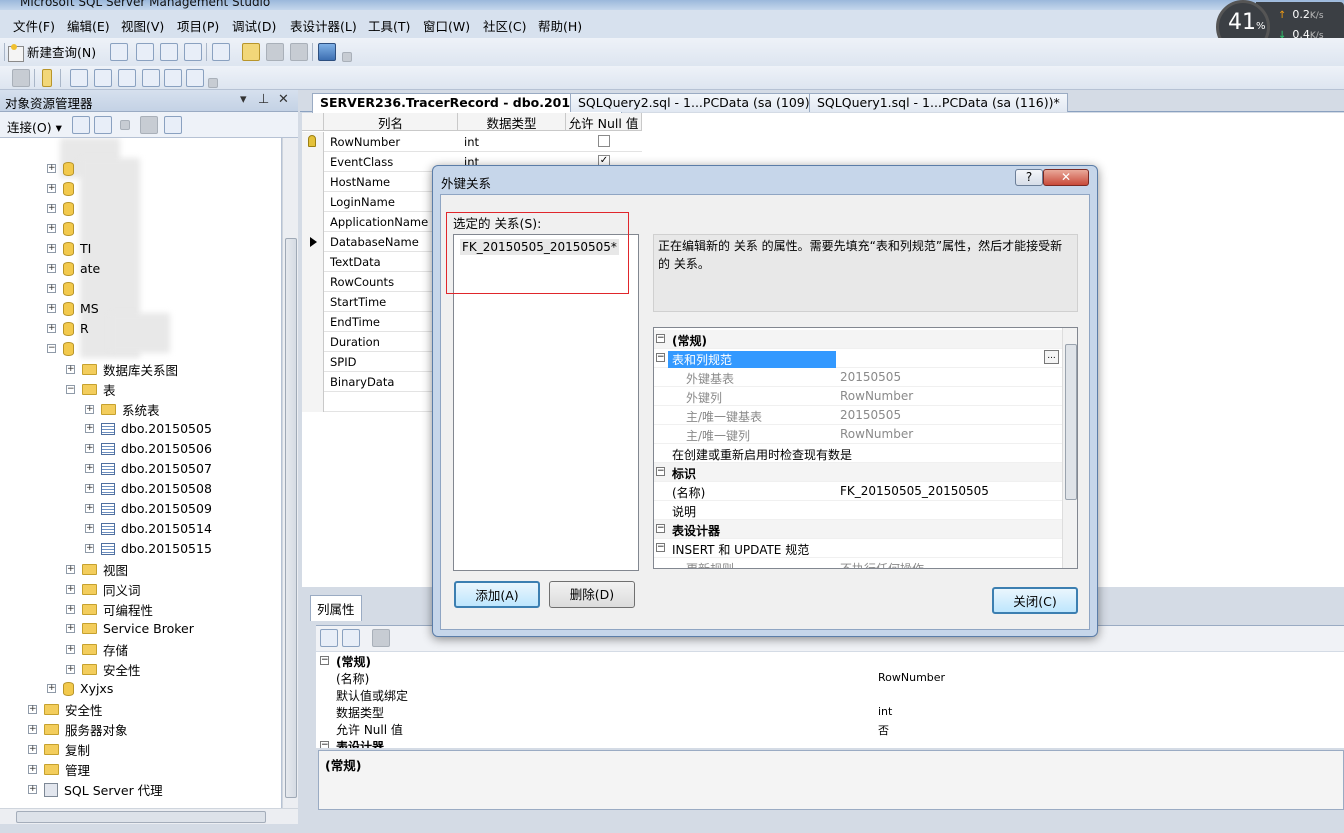 The image size is (1344, 833). I want to click on column-name: ApplicationName, so click(379, 222).